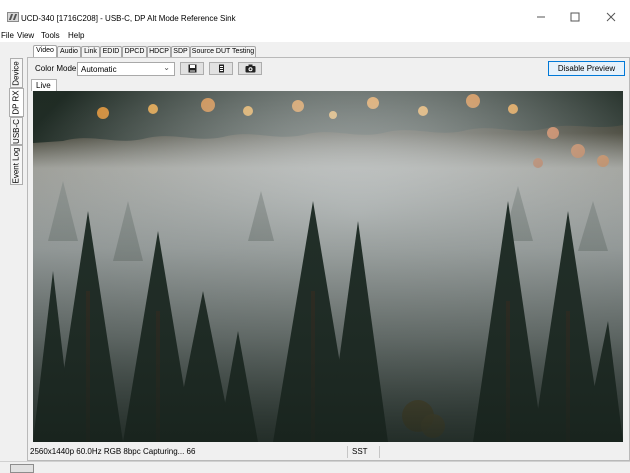 The height and width of the screenshot is (473, 630). I want to click on color-mode-select: Automatic ⌄, so click(126, 69).